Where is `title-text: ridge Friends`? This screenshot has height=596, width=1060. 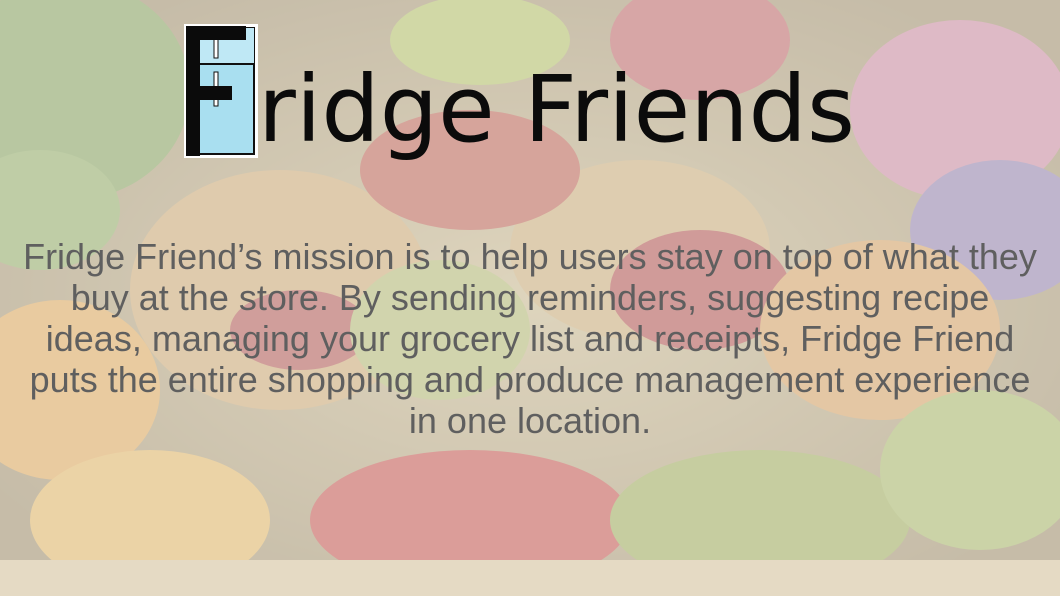
title-text: ridge Friends is located at coordinates (556, 109).